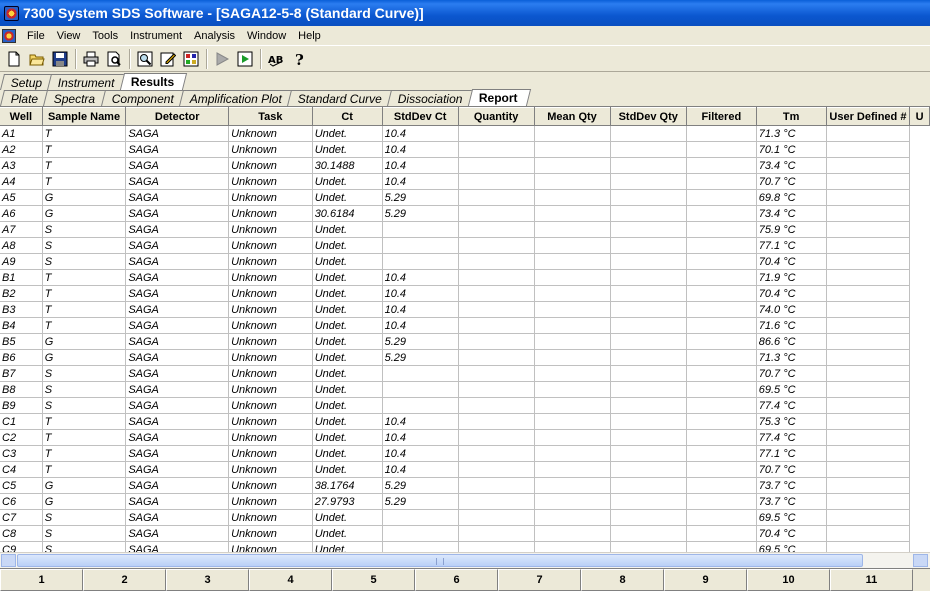 Image resolution: width=930 pixels, height=591 pixels. I want to click on table-cell: A9, so click(21, 261).